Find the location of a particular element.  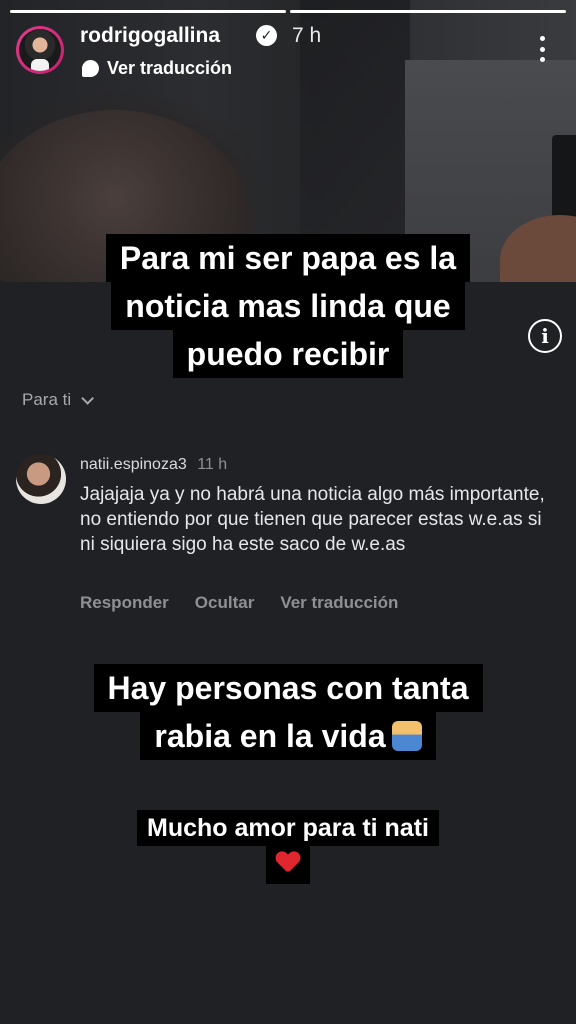

reply-button: Responder is located at coordinates (124, 603).